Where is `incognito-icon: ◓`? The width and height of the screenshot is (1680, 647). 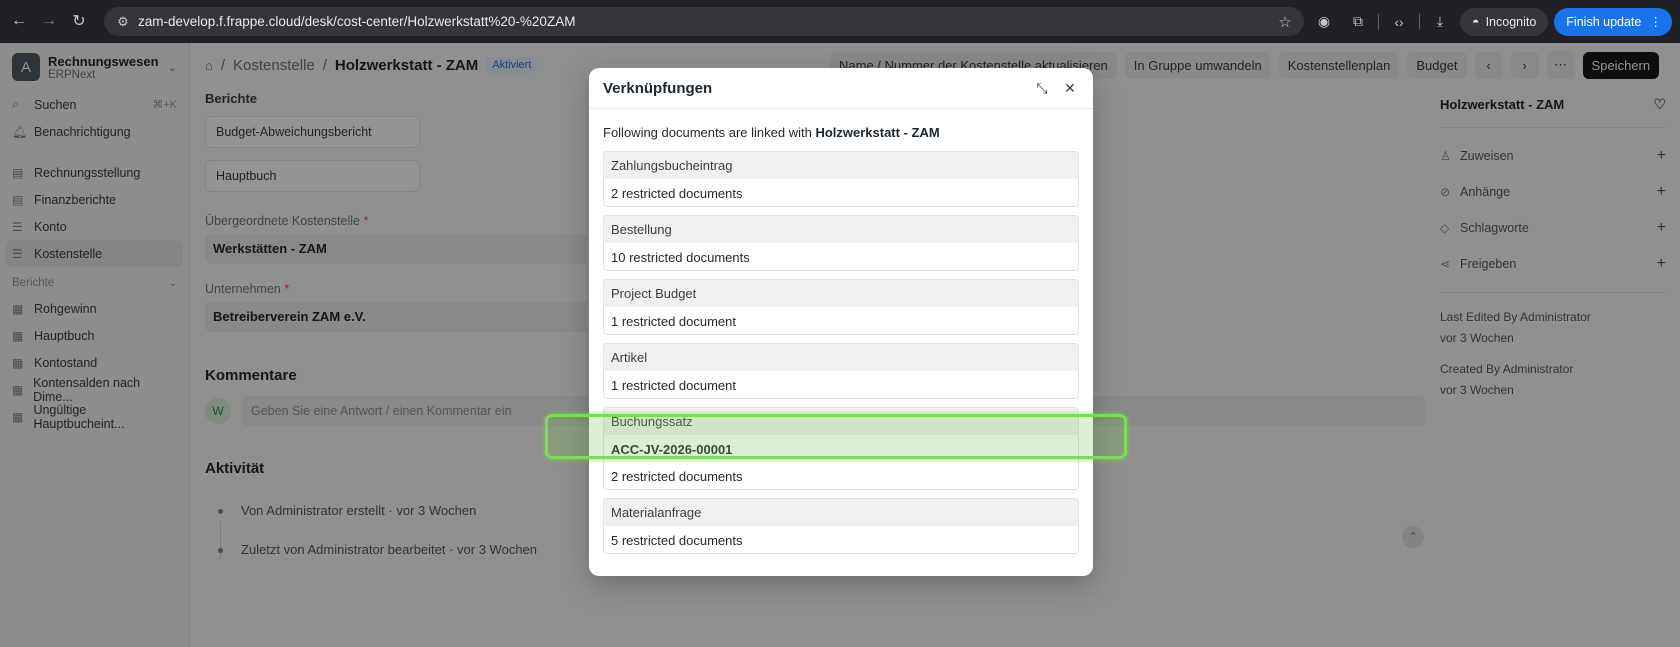
incognito-icon: ◓ is located at coordinates (1476, 21).